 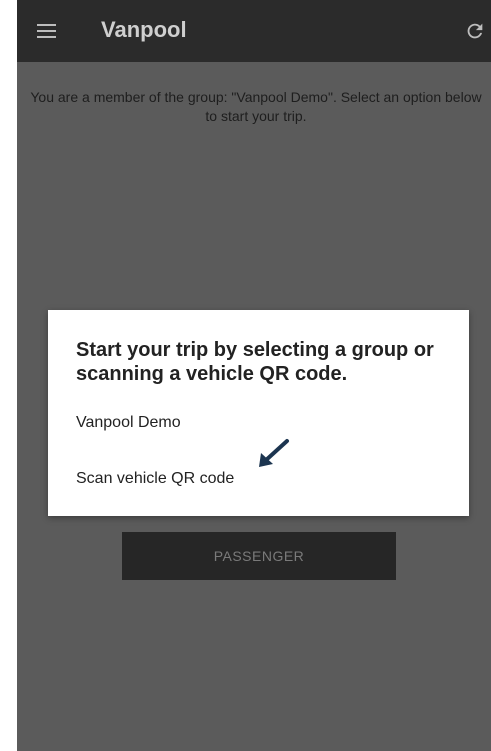 I want to click on refresh-icon, so click(x=475, y=31).